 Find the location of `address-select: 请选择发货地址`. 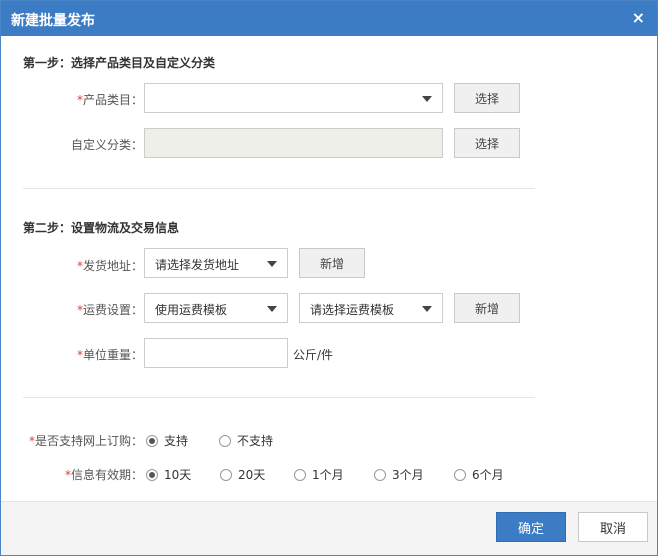

address-select: 请选择发货地址 is located at coordinates (216, 263).